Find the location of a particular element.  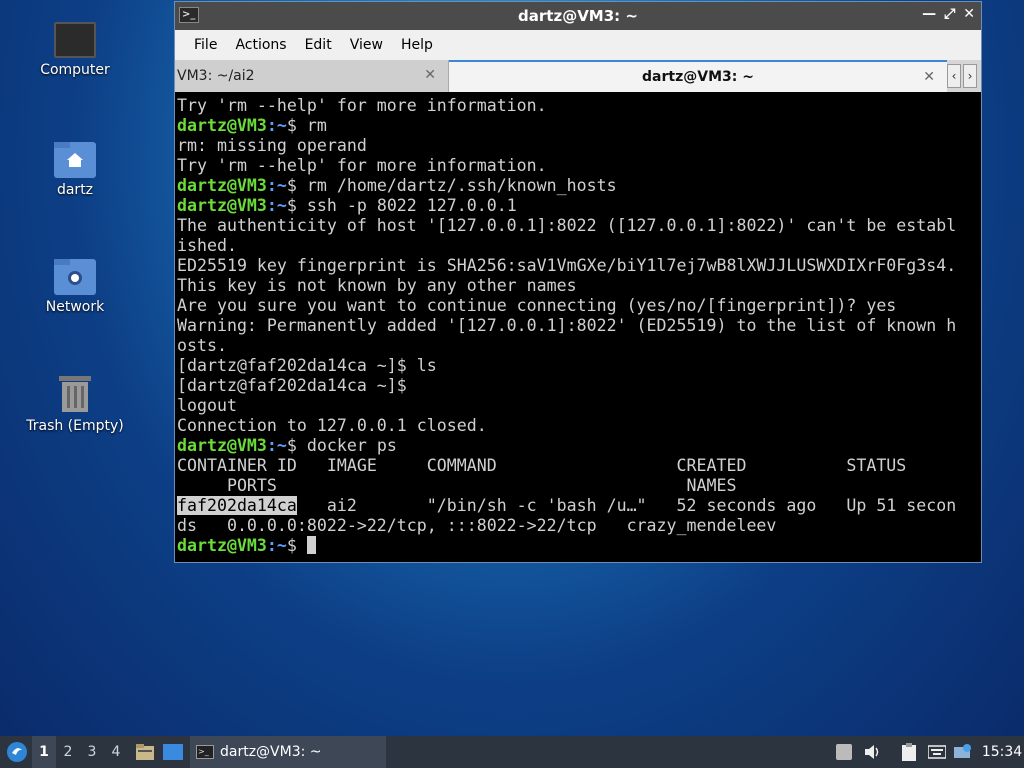

network-folder-icon is located at coordinates (75, 277).